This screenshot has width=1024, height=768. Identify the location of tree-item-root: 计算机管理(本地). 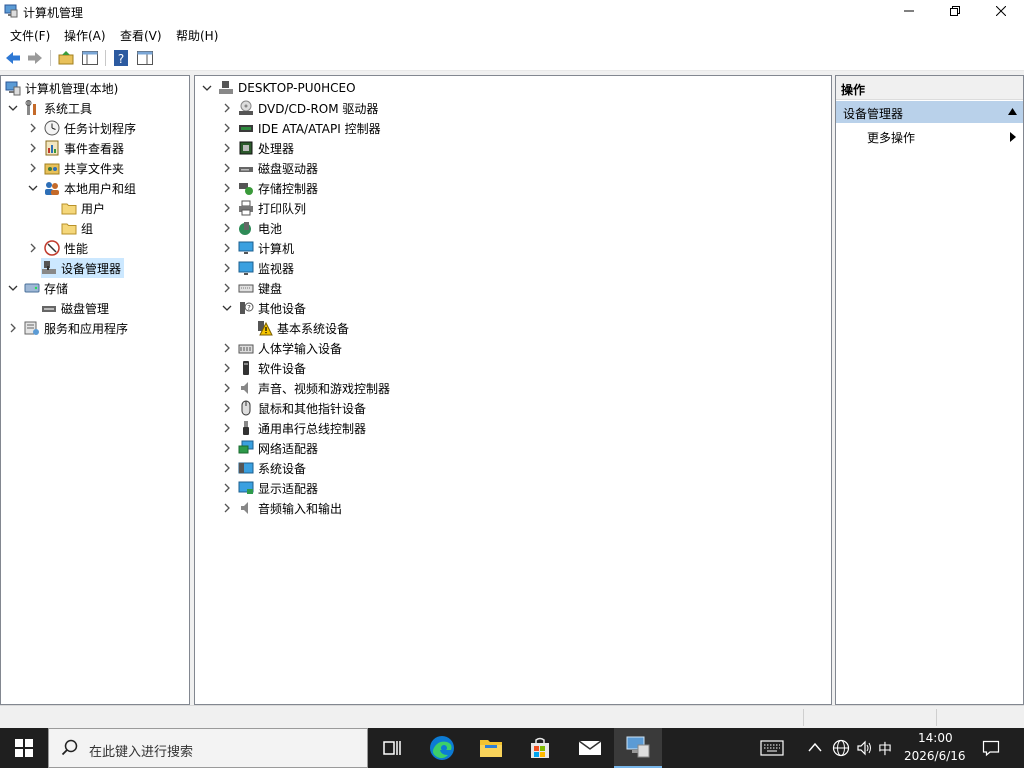
(61, 88).